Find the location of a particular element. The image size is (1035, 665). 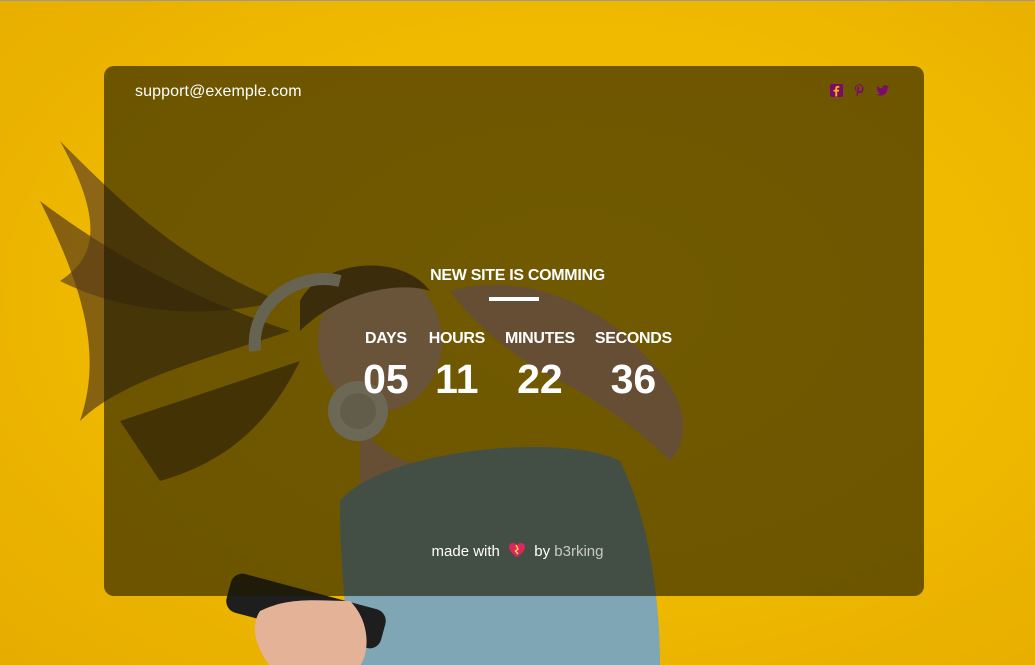

pinterest-icon is located at coordinates (859, 90).